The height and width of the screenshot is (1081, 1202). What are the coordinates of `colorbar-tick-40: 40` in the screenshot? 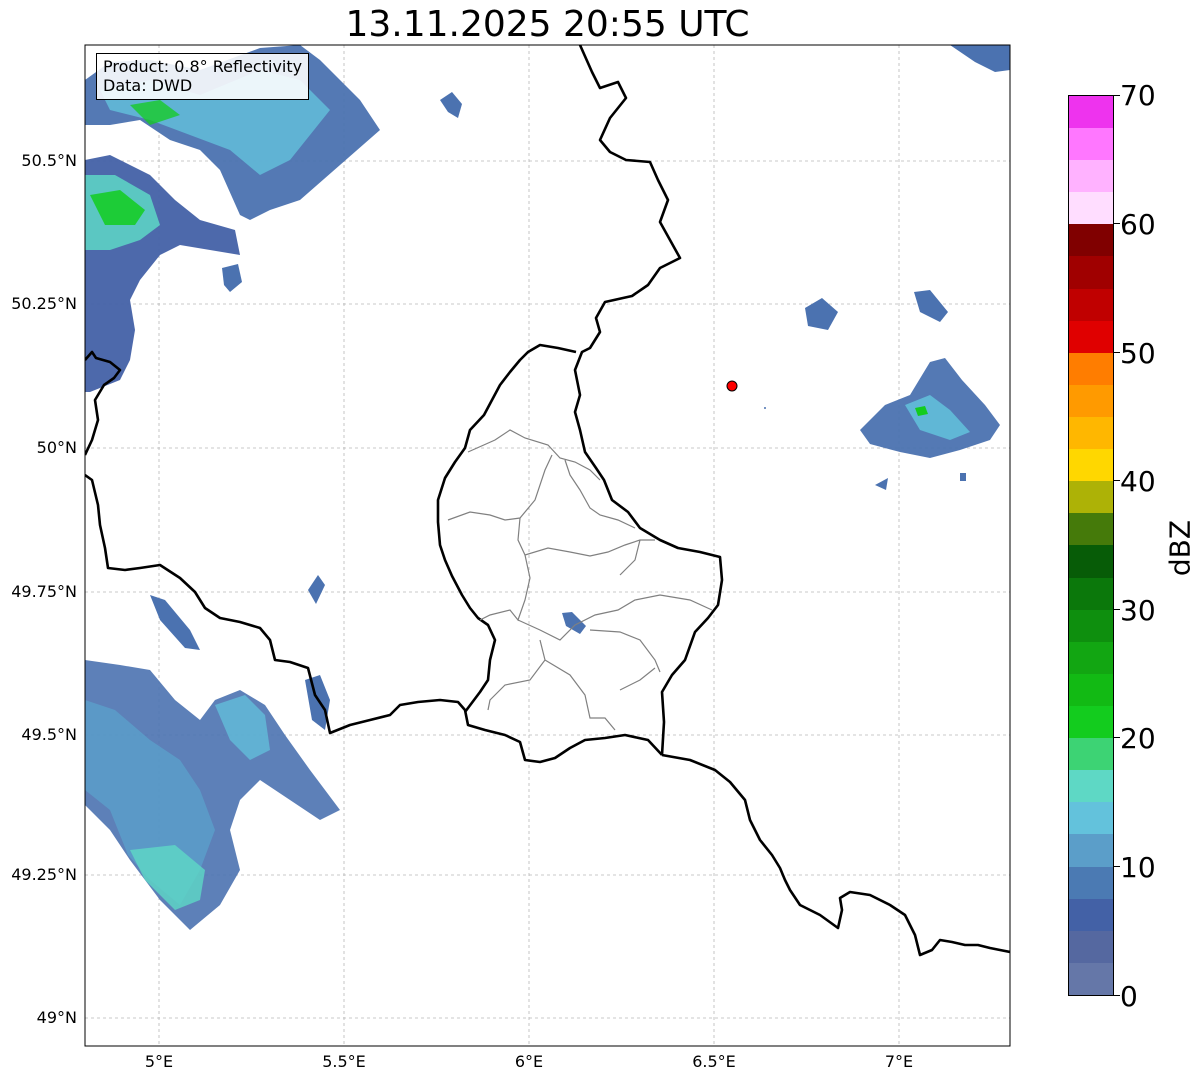 It's located at (1138, 481).